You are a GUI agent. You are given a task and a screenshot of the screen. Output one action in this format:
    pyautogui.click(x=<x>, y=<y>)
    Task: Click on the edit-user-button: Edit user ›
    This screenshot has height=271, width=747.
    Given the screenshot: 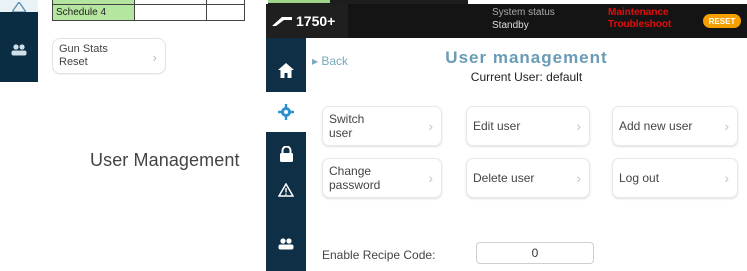 What is the action you would take?
    pyautogui.click(x=528, y=126)
    